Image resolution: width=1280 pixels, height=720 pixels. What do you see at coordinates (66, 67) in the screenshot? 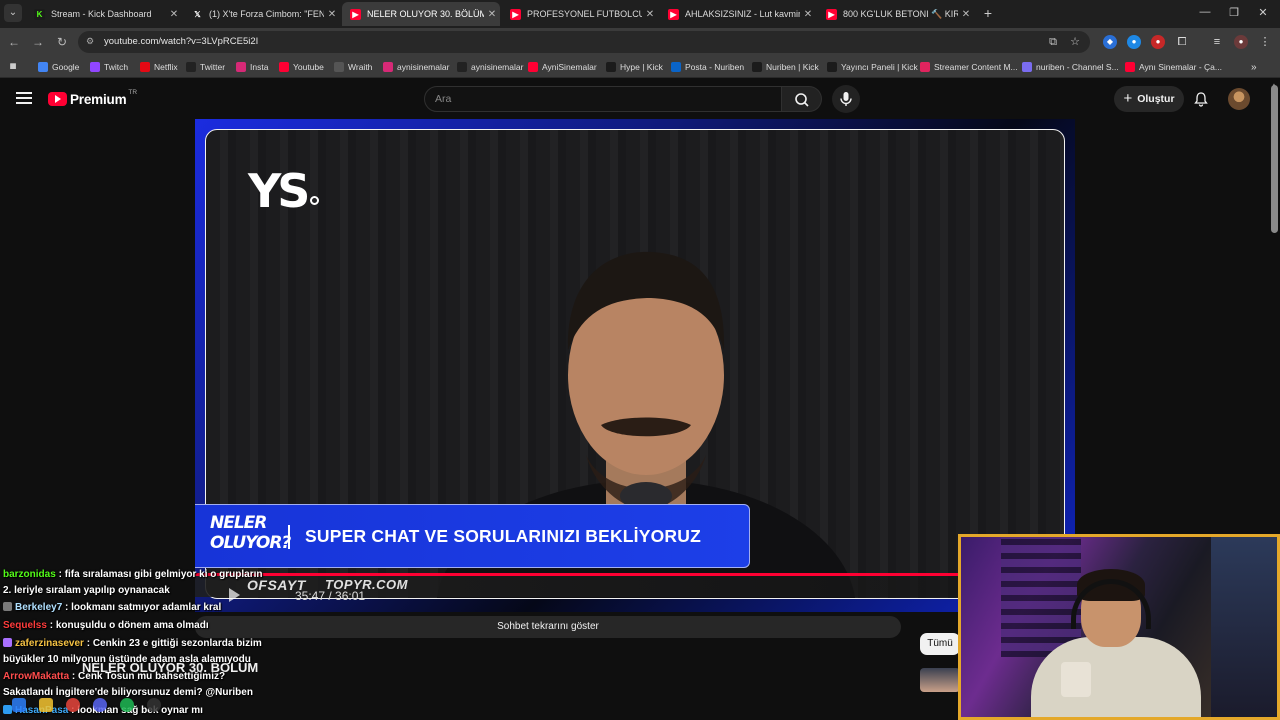
I see `bookmark-label: Google` at bounding box center [66, 67].